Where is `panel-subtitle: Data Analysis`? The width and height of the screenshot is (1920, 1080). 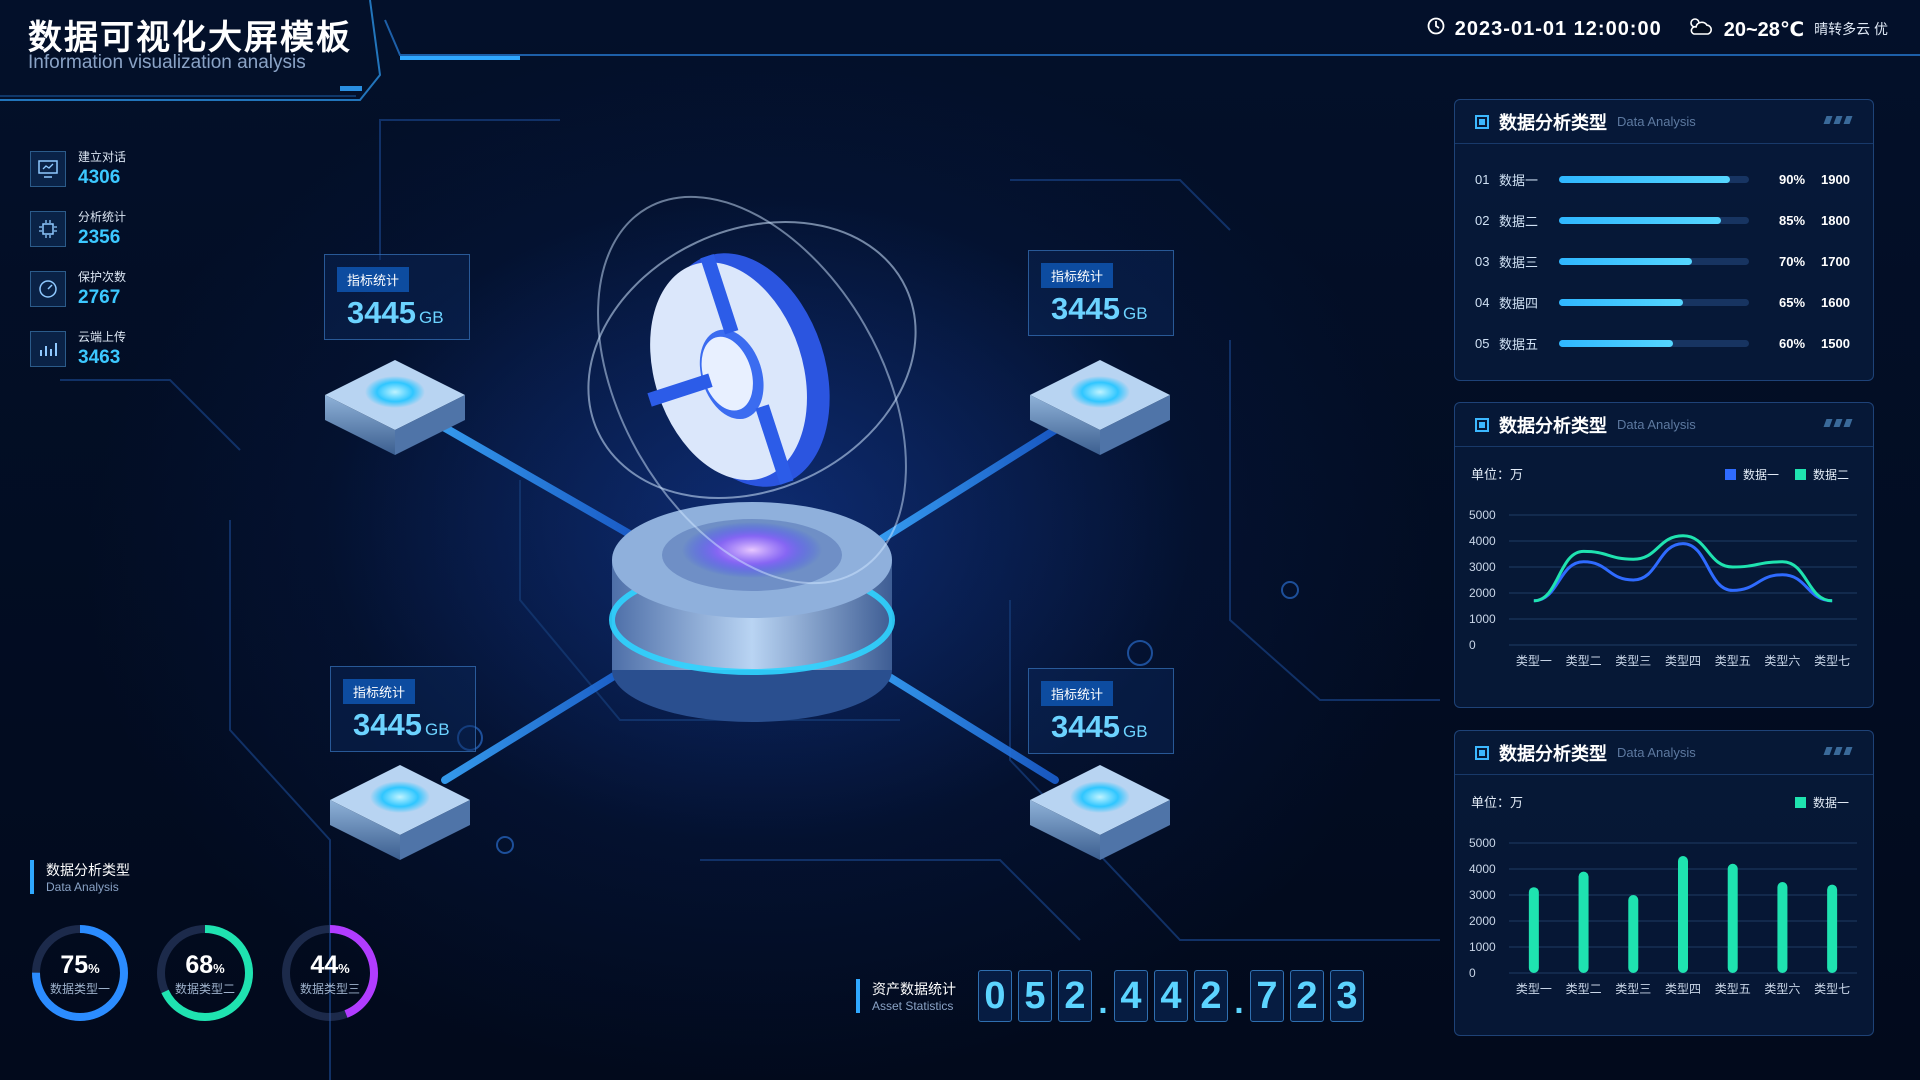
panel-subtitle: Data Analysis is located at coordinates (1656, 752).